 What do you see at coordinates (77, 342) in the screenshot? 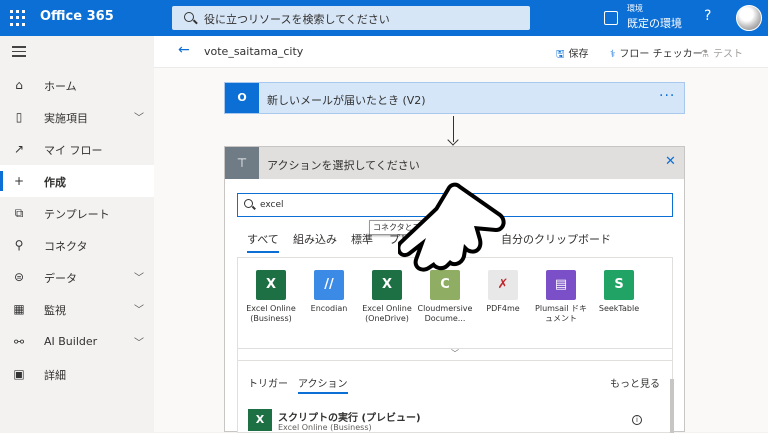
I see `sidebar-item-ai-builder: ⚯ AI Builder ﹀` at bounding box center [77, 342].